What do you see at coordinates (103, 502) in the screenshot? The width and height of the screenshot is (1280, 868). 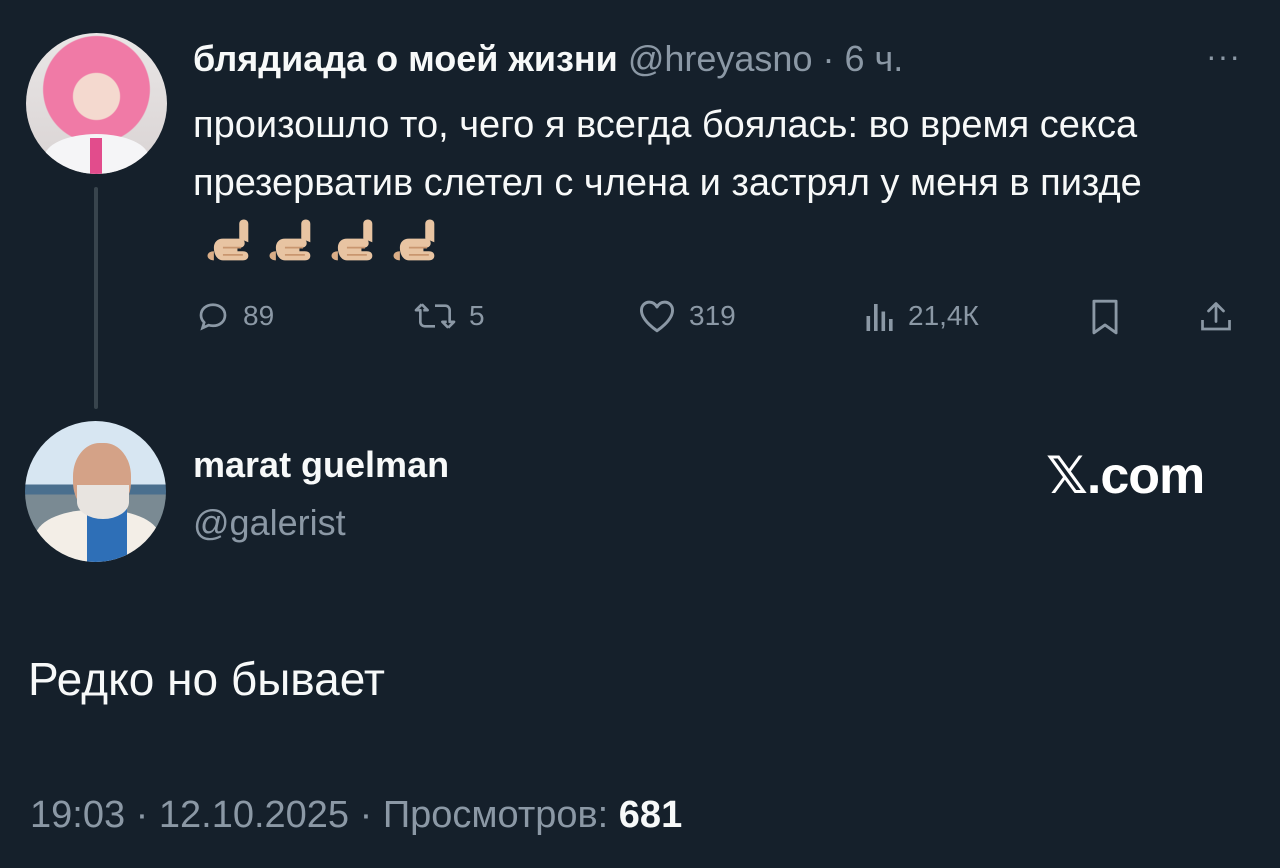 I see `avatar-beard` at bounding box center [103, 502].